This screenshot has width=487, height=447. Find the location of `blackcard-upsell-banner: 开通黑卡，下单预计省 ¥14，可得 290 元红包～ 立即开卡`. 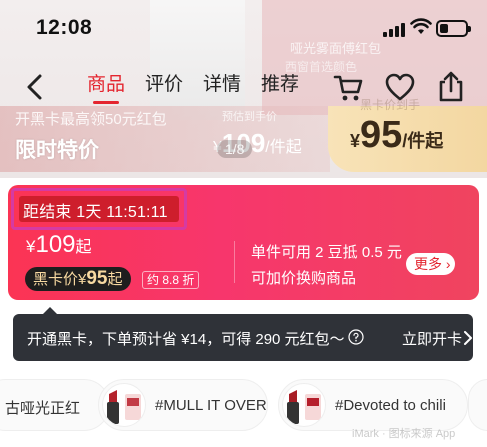

blackcard-upsell-banner: 开通黑卡，下单预计省 ¥14，可得 290 元红包～ 立即开卡 is located at coordinates (243, 334).